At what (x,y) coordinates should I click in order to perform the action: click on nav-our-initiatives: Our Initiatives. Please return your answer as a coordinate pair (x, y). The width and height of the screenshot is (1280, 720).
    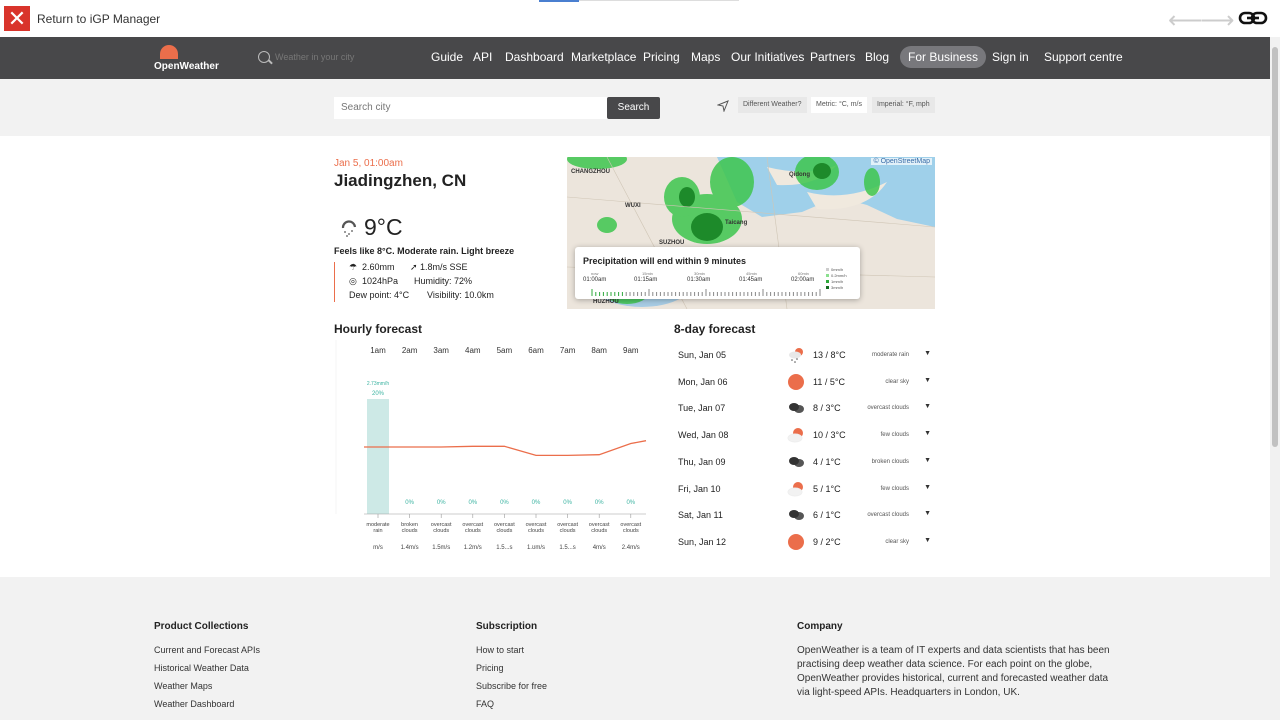
    Looking at the image, I should click on (767, 57).